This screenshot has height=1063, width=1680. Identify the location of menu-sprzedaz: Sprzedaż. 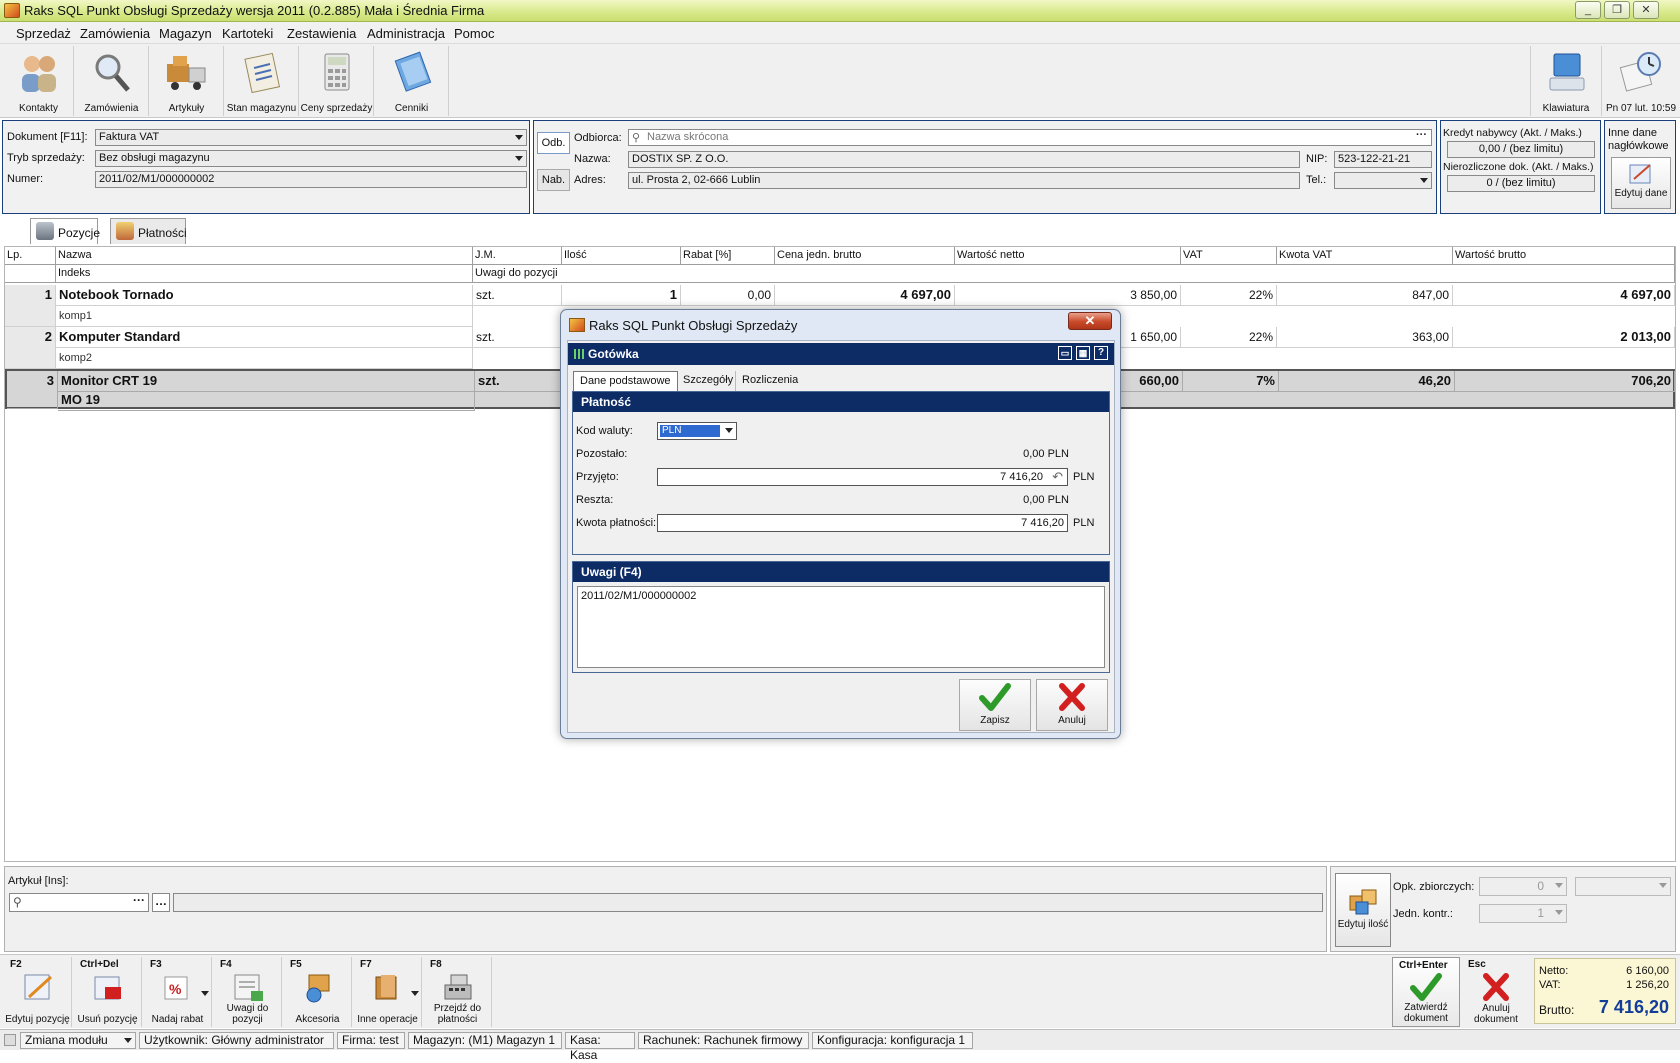
(43, 33).